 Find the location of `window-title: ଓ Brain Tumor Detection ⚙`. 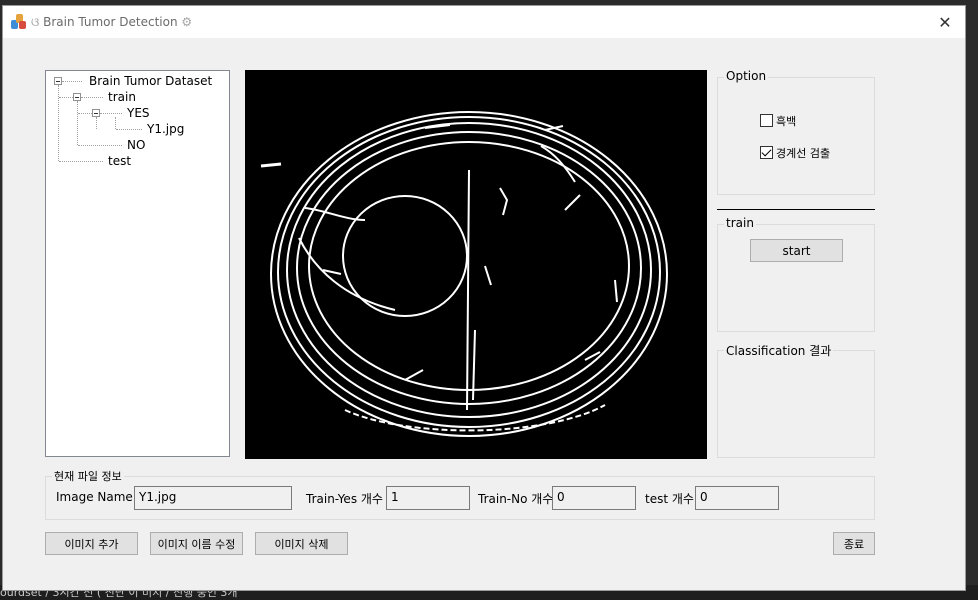

window-title: ଓ Brain Tumor Detection ⚙ is located at coordinates (111, 22).